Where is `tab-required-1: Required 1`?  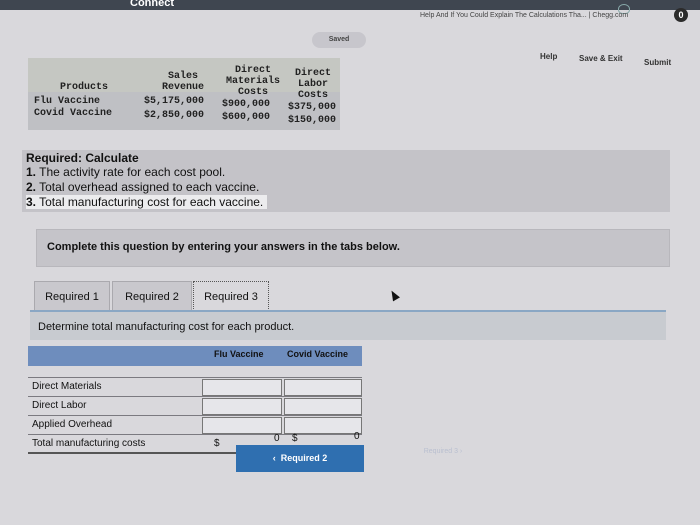 tab-required-1: Required 1 is located at coordinates (72, 296).